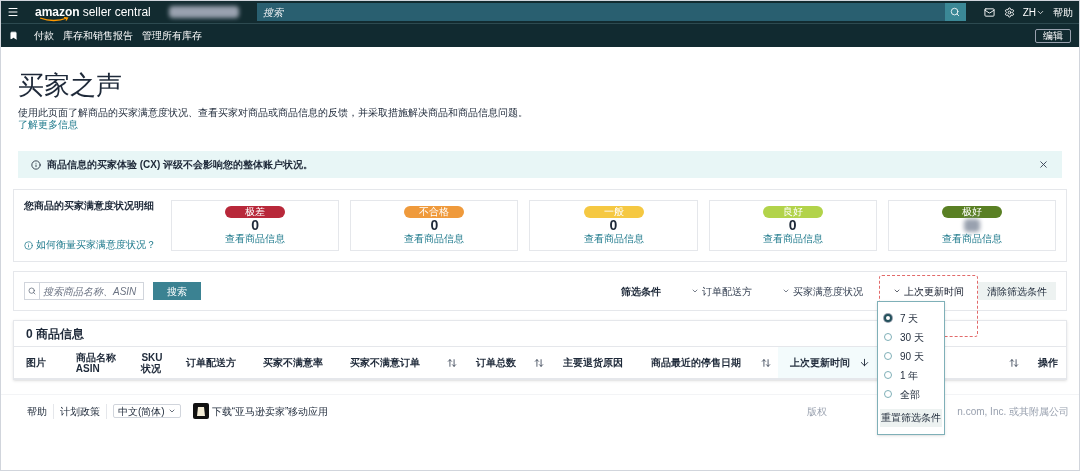 The height and width of the screenshot is (471, 1080). What do you see at coordinates (1063, 12) in the screenshot?
I see `help-link: 帮助` at bounding box center [1063, 12].